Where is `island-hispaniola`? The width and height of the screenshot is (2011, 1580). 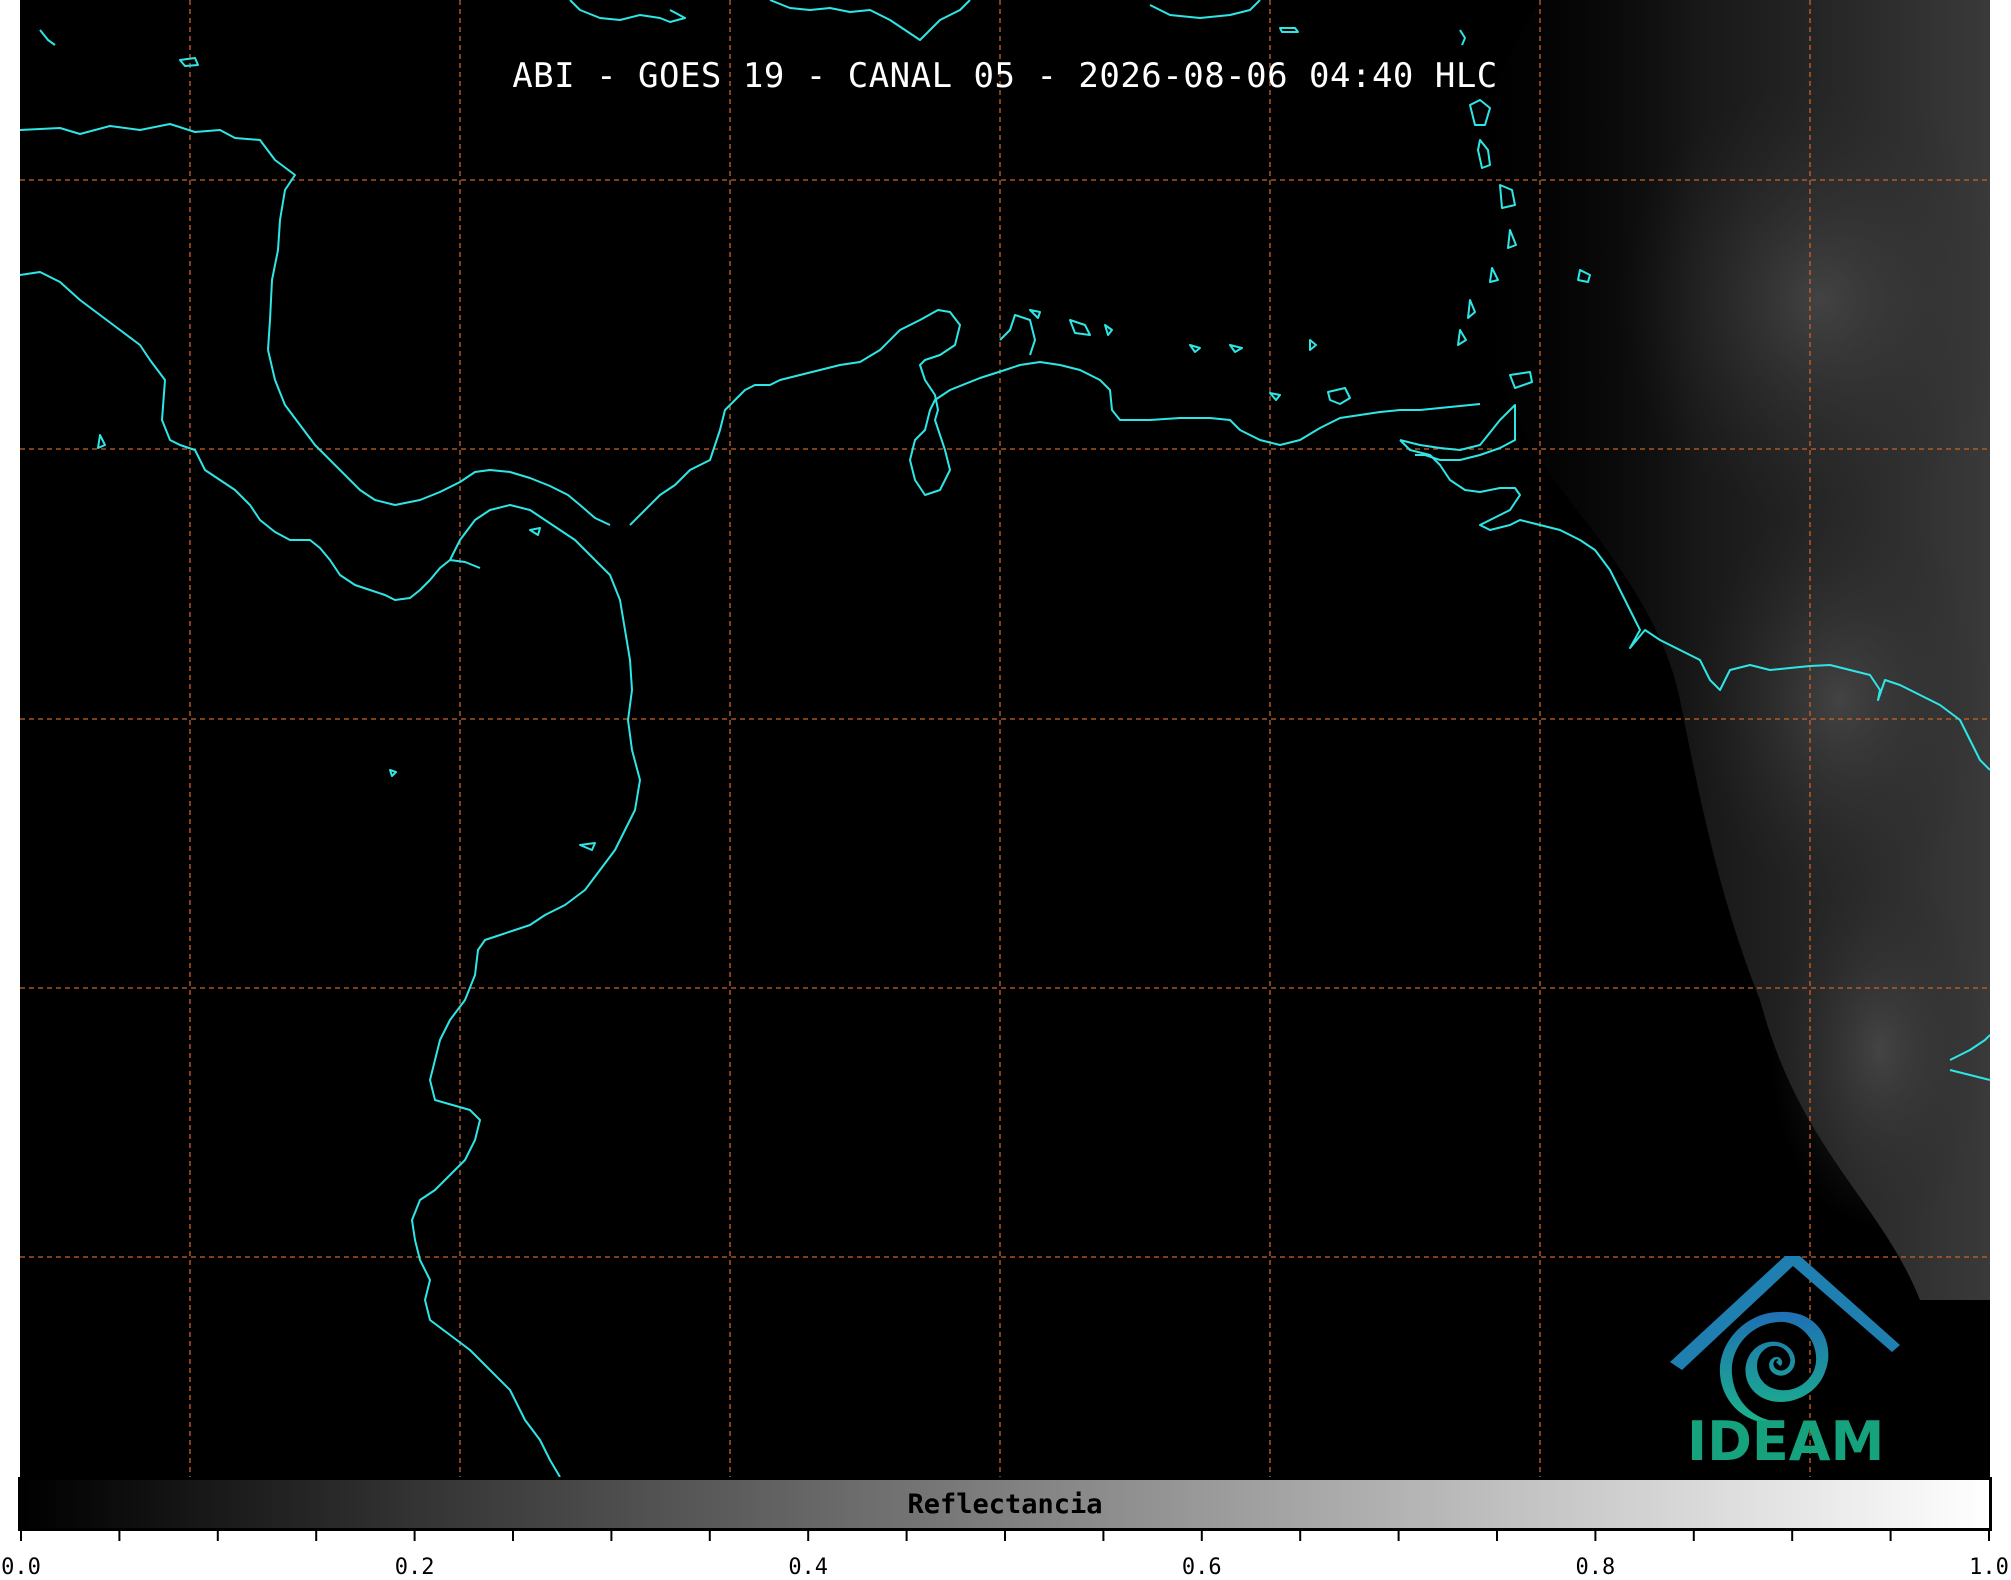
island-hispaniola is located at coordinates (870, 20).